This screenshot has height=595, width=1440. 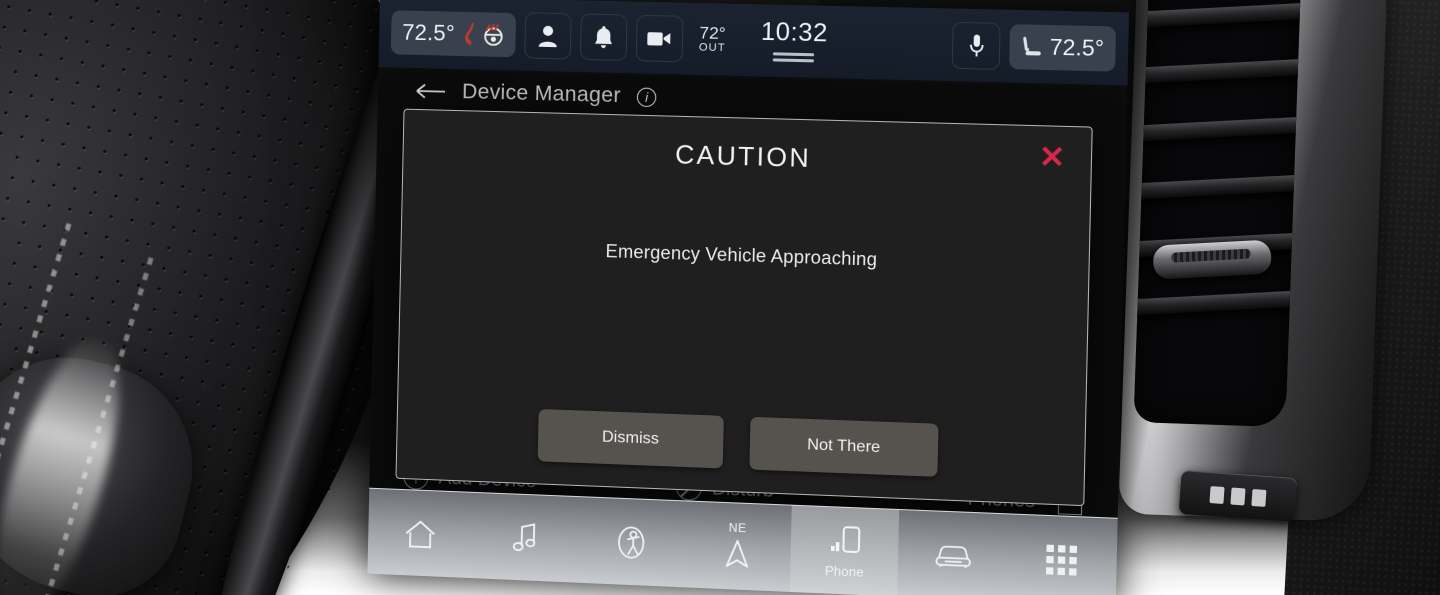 I want to click on close-icon: ✕, so click(x=1052, y=158).